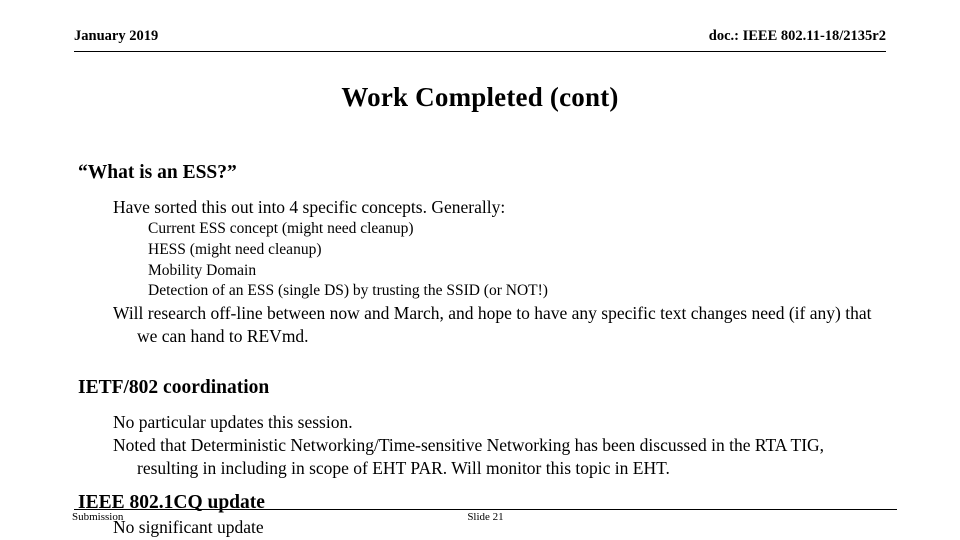 This screenshot has width=960, height=540. Describe the element at coordinates (157, 172) in the screenshot. I see `bullet-heading-what-is-an-ess: “What is an ESS?”` at that location.